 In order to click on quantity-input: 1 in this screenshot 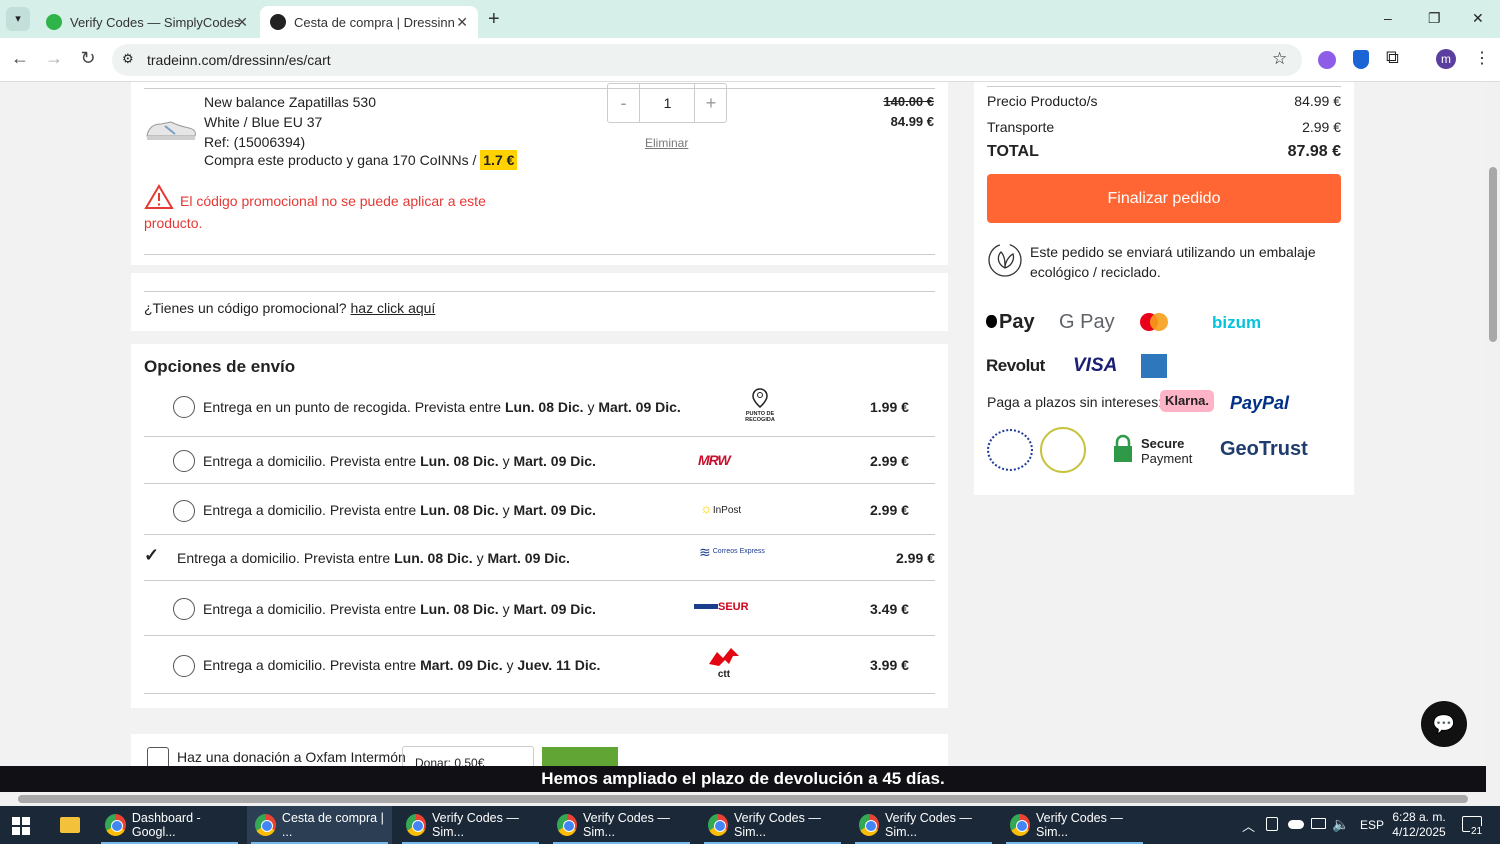, I will do `click(667, 103)`.